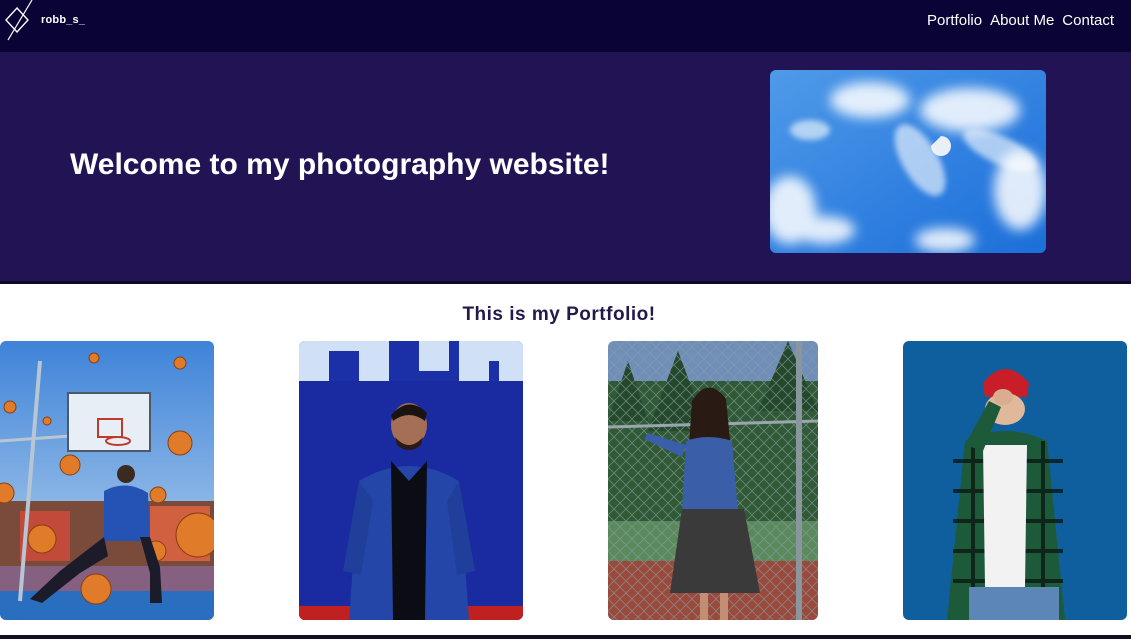 Image resolution: width=1131 pixels, height=639 pixels. Describe the element at coordinates (340, 164) in the screenshot. I see `hero-title: Welcome to my photography website!` at that location.